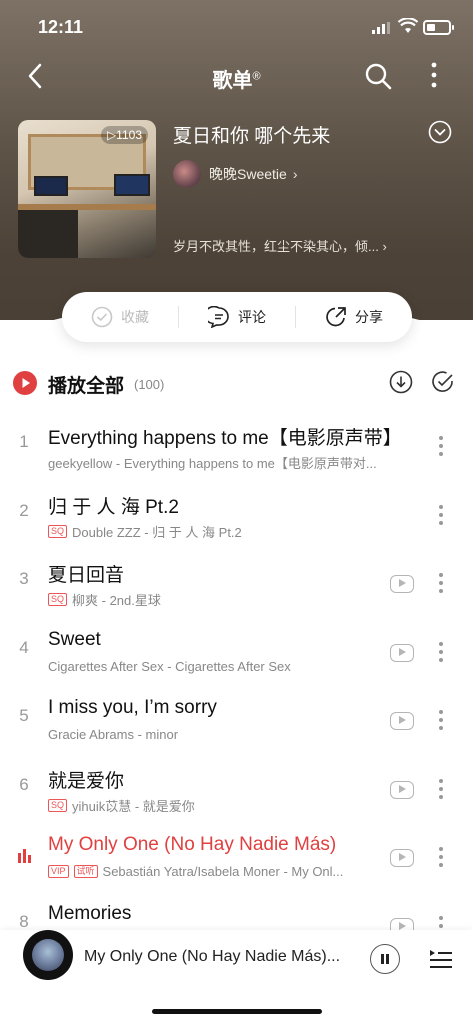 The height and width of the screenshot is (1024, 473). What do you see at coordinates (61, 27) in the screenshot?
I see `status-time: 12:11` at bounding box center [61, 27].